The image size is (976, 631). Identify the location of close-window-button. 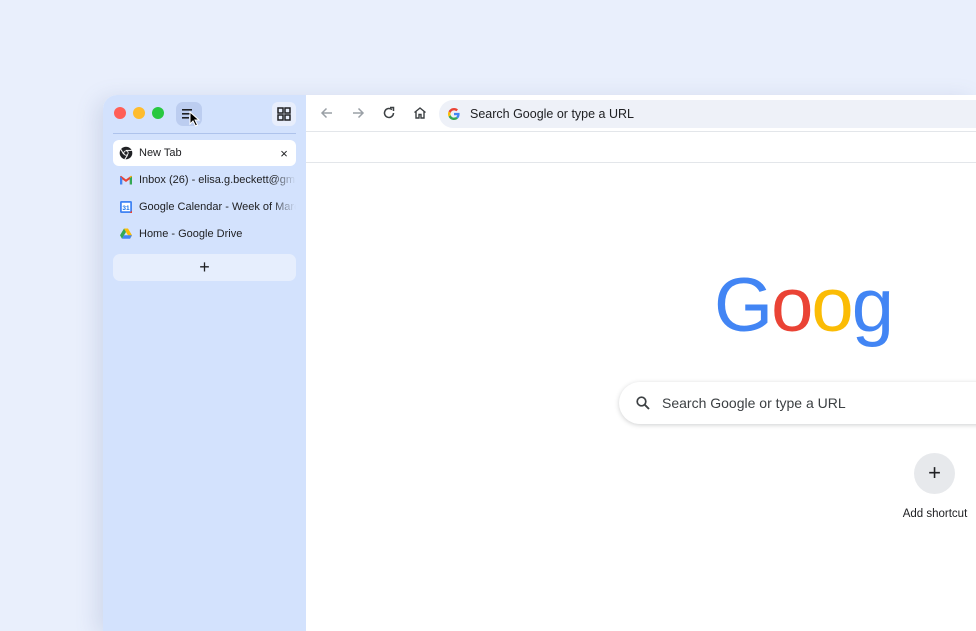
(120, 113).